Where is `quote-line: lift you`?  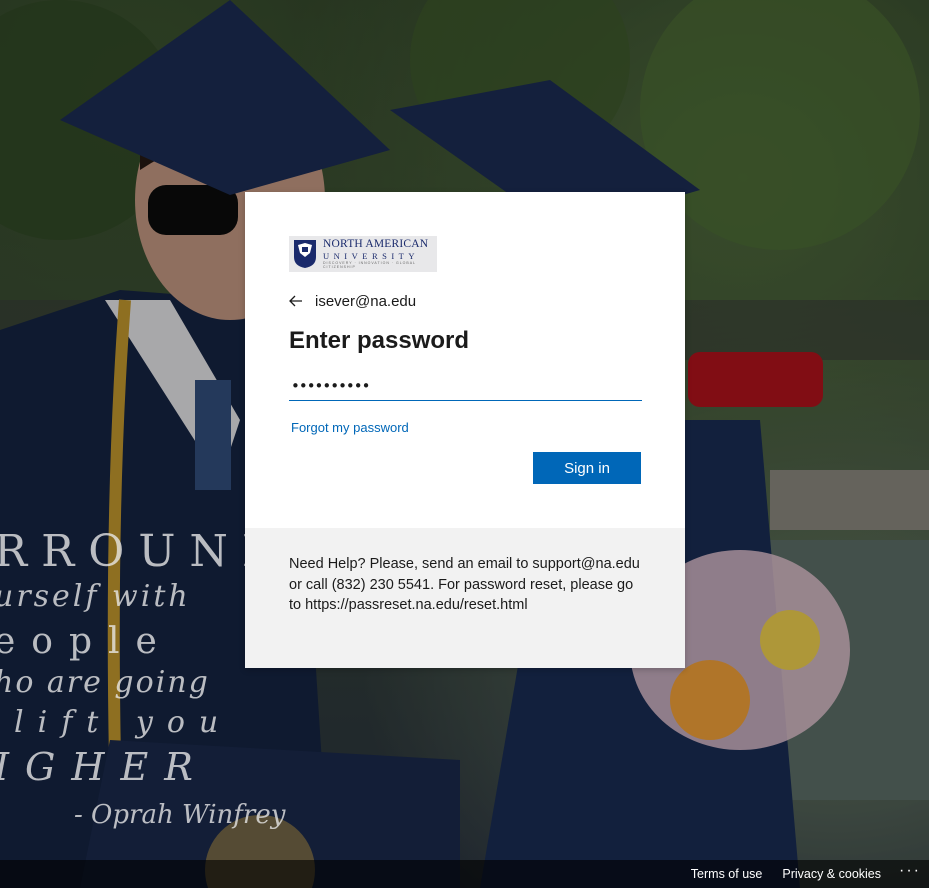
quote-line: lift you is located at coordinates (123, 722).